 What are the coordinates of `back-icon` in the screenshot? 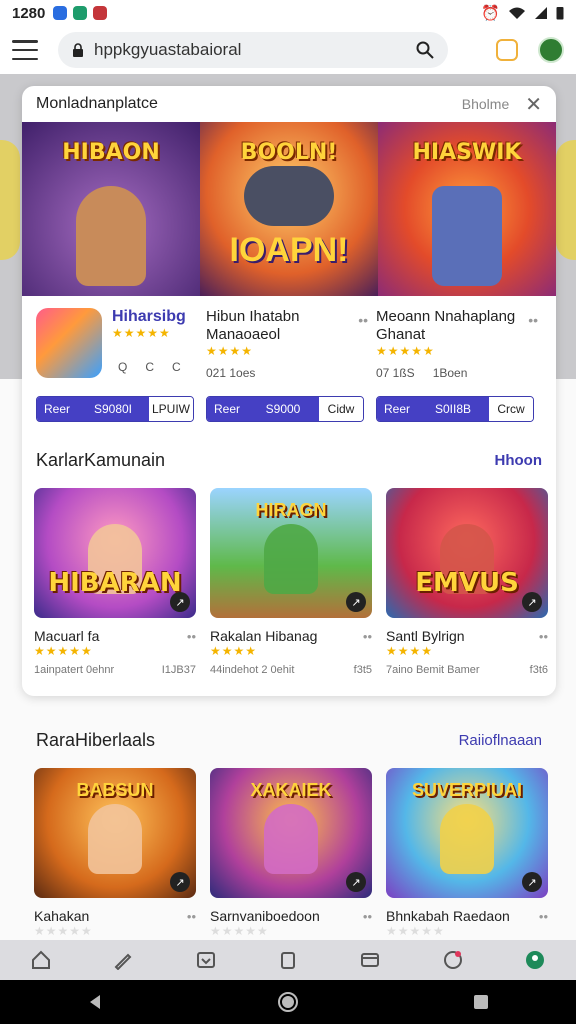 It's located at (95, 1002).